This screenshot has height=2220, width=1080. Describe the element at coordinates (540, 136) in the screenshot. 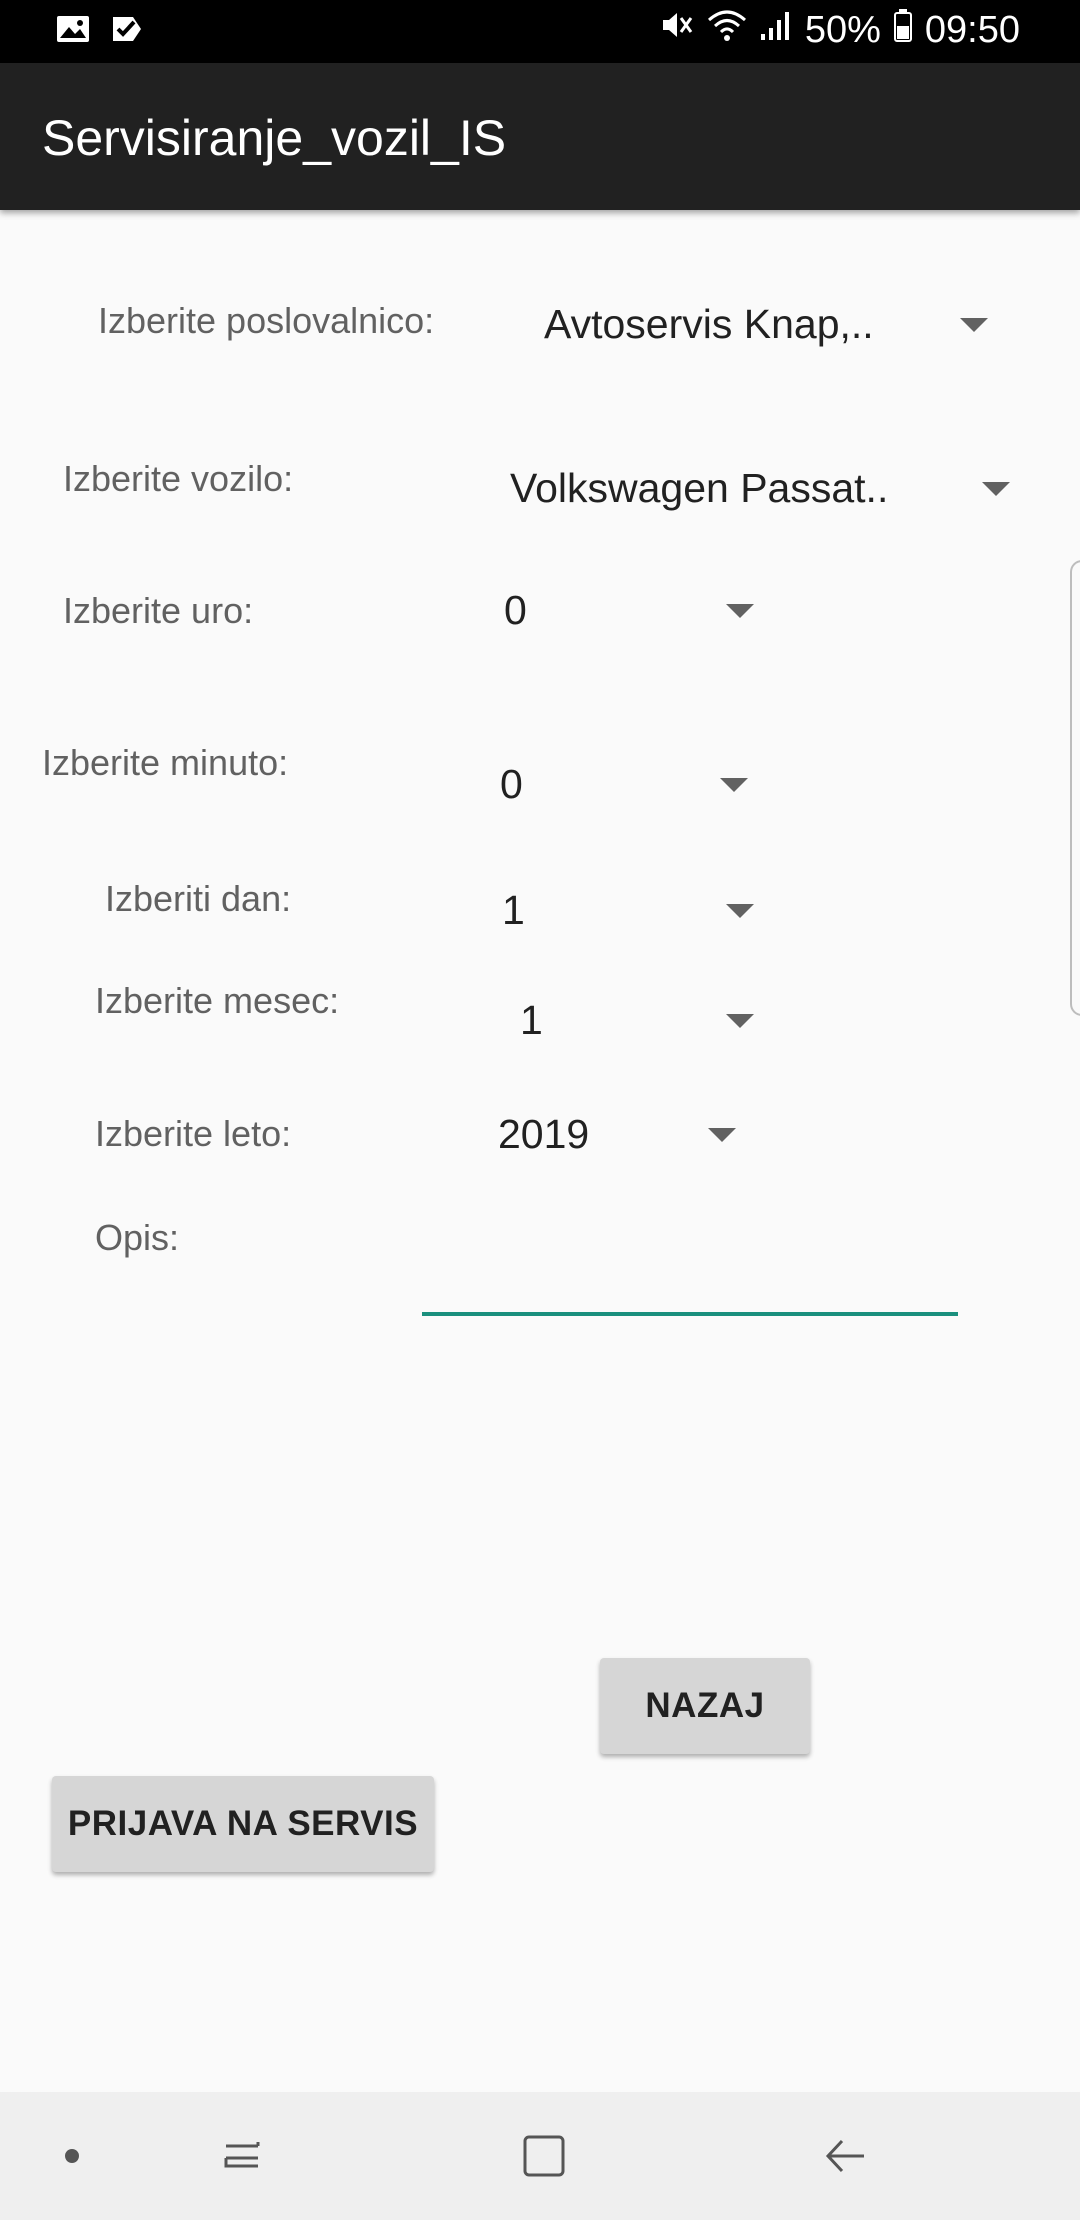

I see `app-bar: Servisiranje_vozil_IS` at that location.